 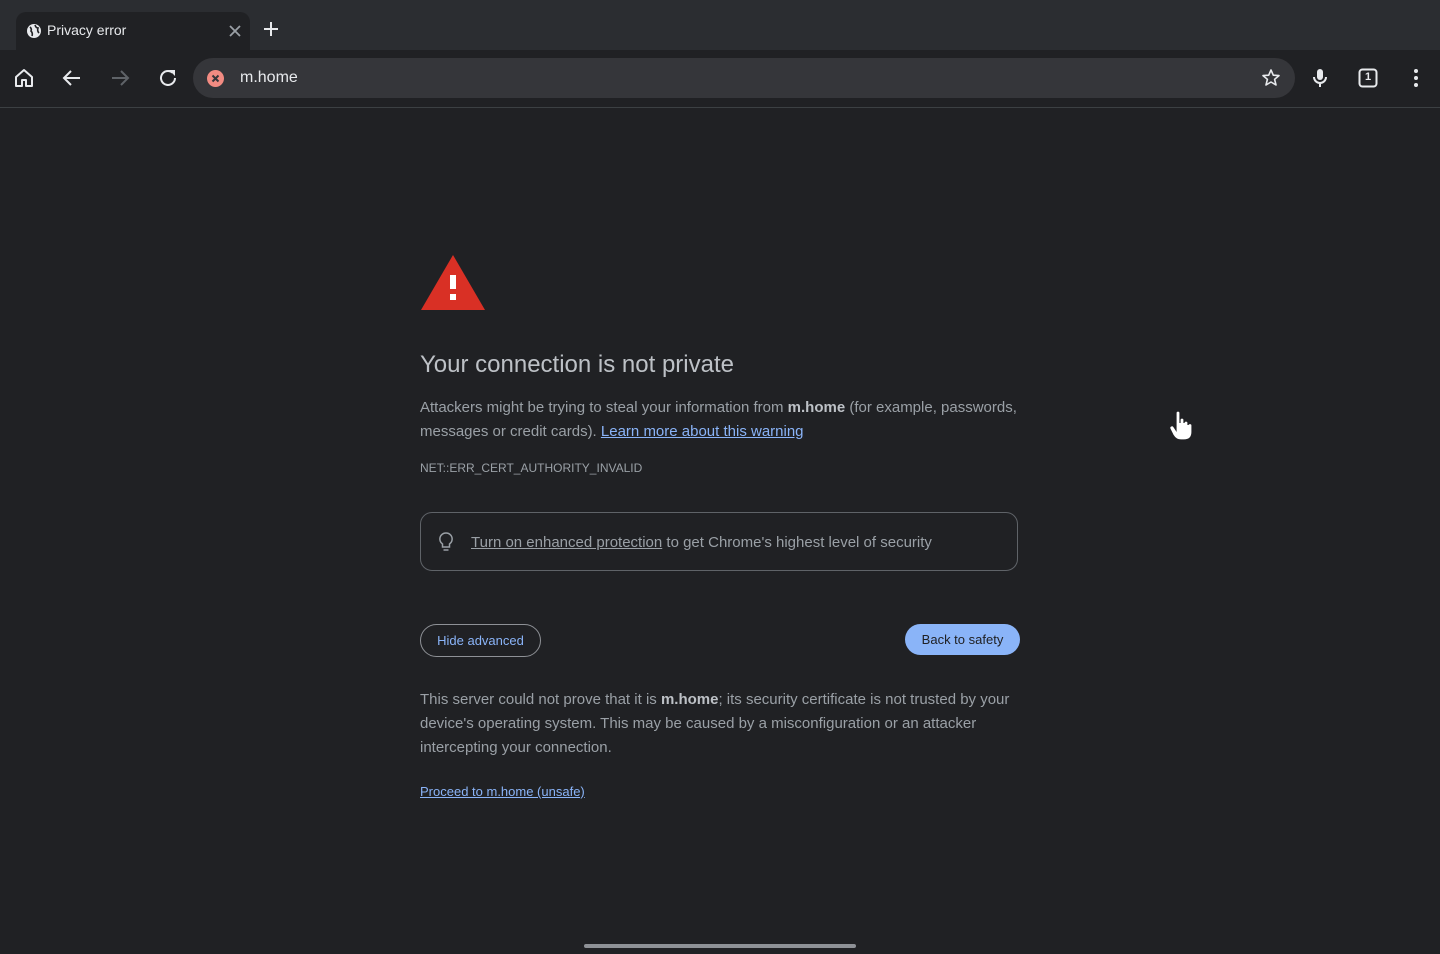 What do you see at coordinates (1181, 425) in the screenshot?
I see `hand-cursor-icon` at bounding box center [1181, 425].